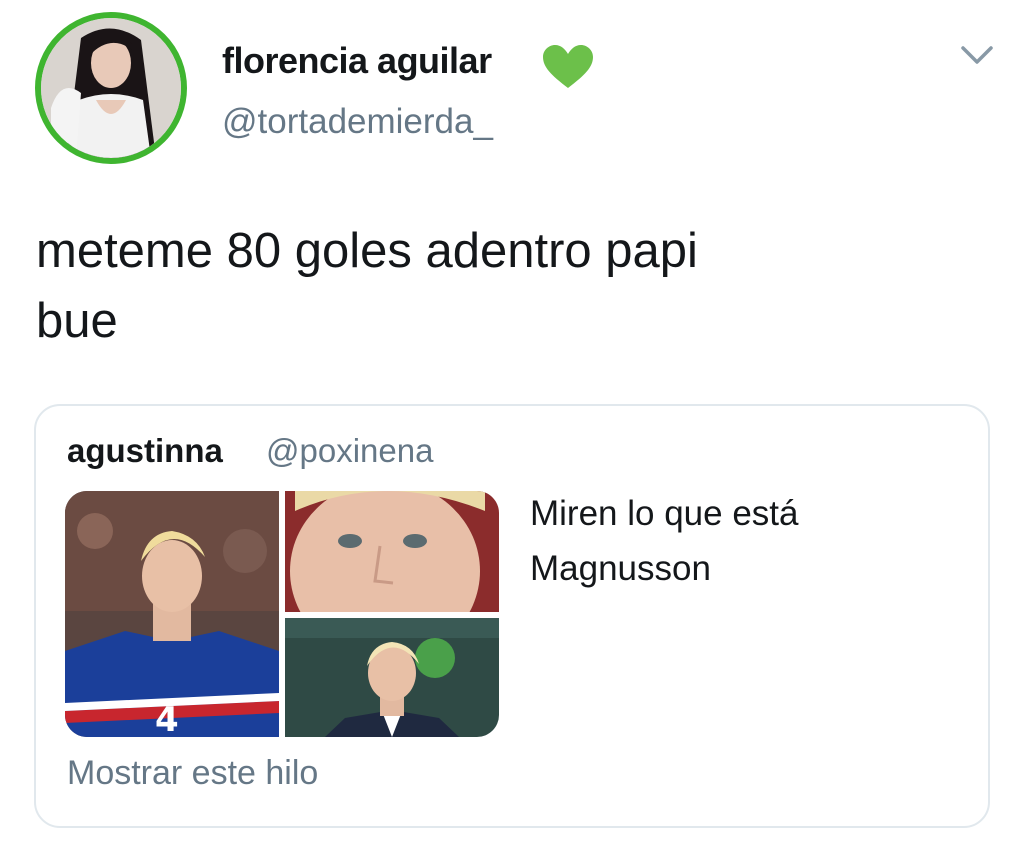 The height and width of the screenshot is (858, 1024). Describe the element at coordinates (367, 286) in the screenshot. I see `tweet-text: meteme 80 goles adentro papi bue` at that location.